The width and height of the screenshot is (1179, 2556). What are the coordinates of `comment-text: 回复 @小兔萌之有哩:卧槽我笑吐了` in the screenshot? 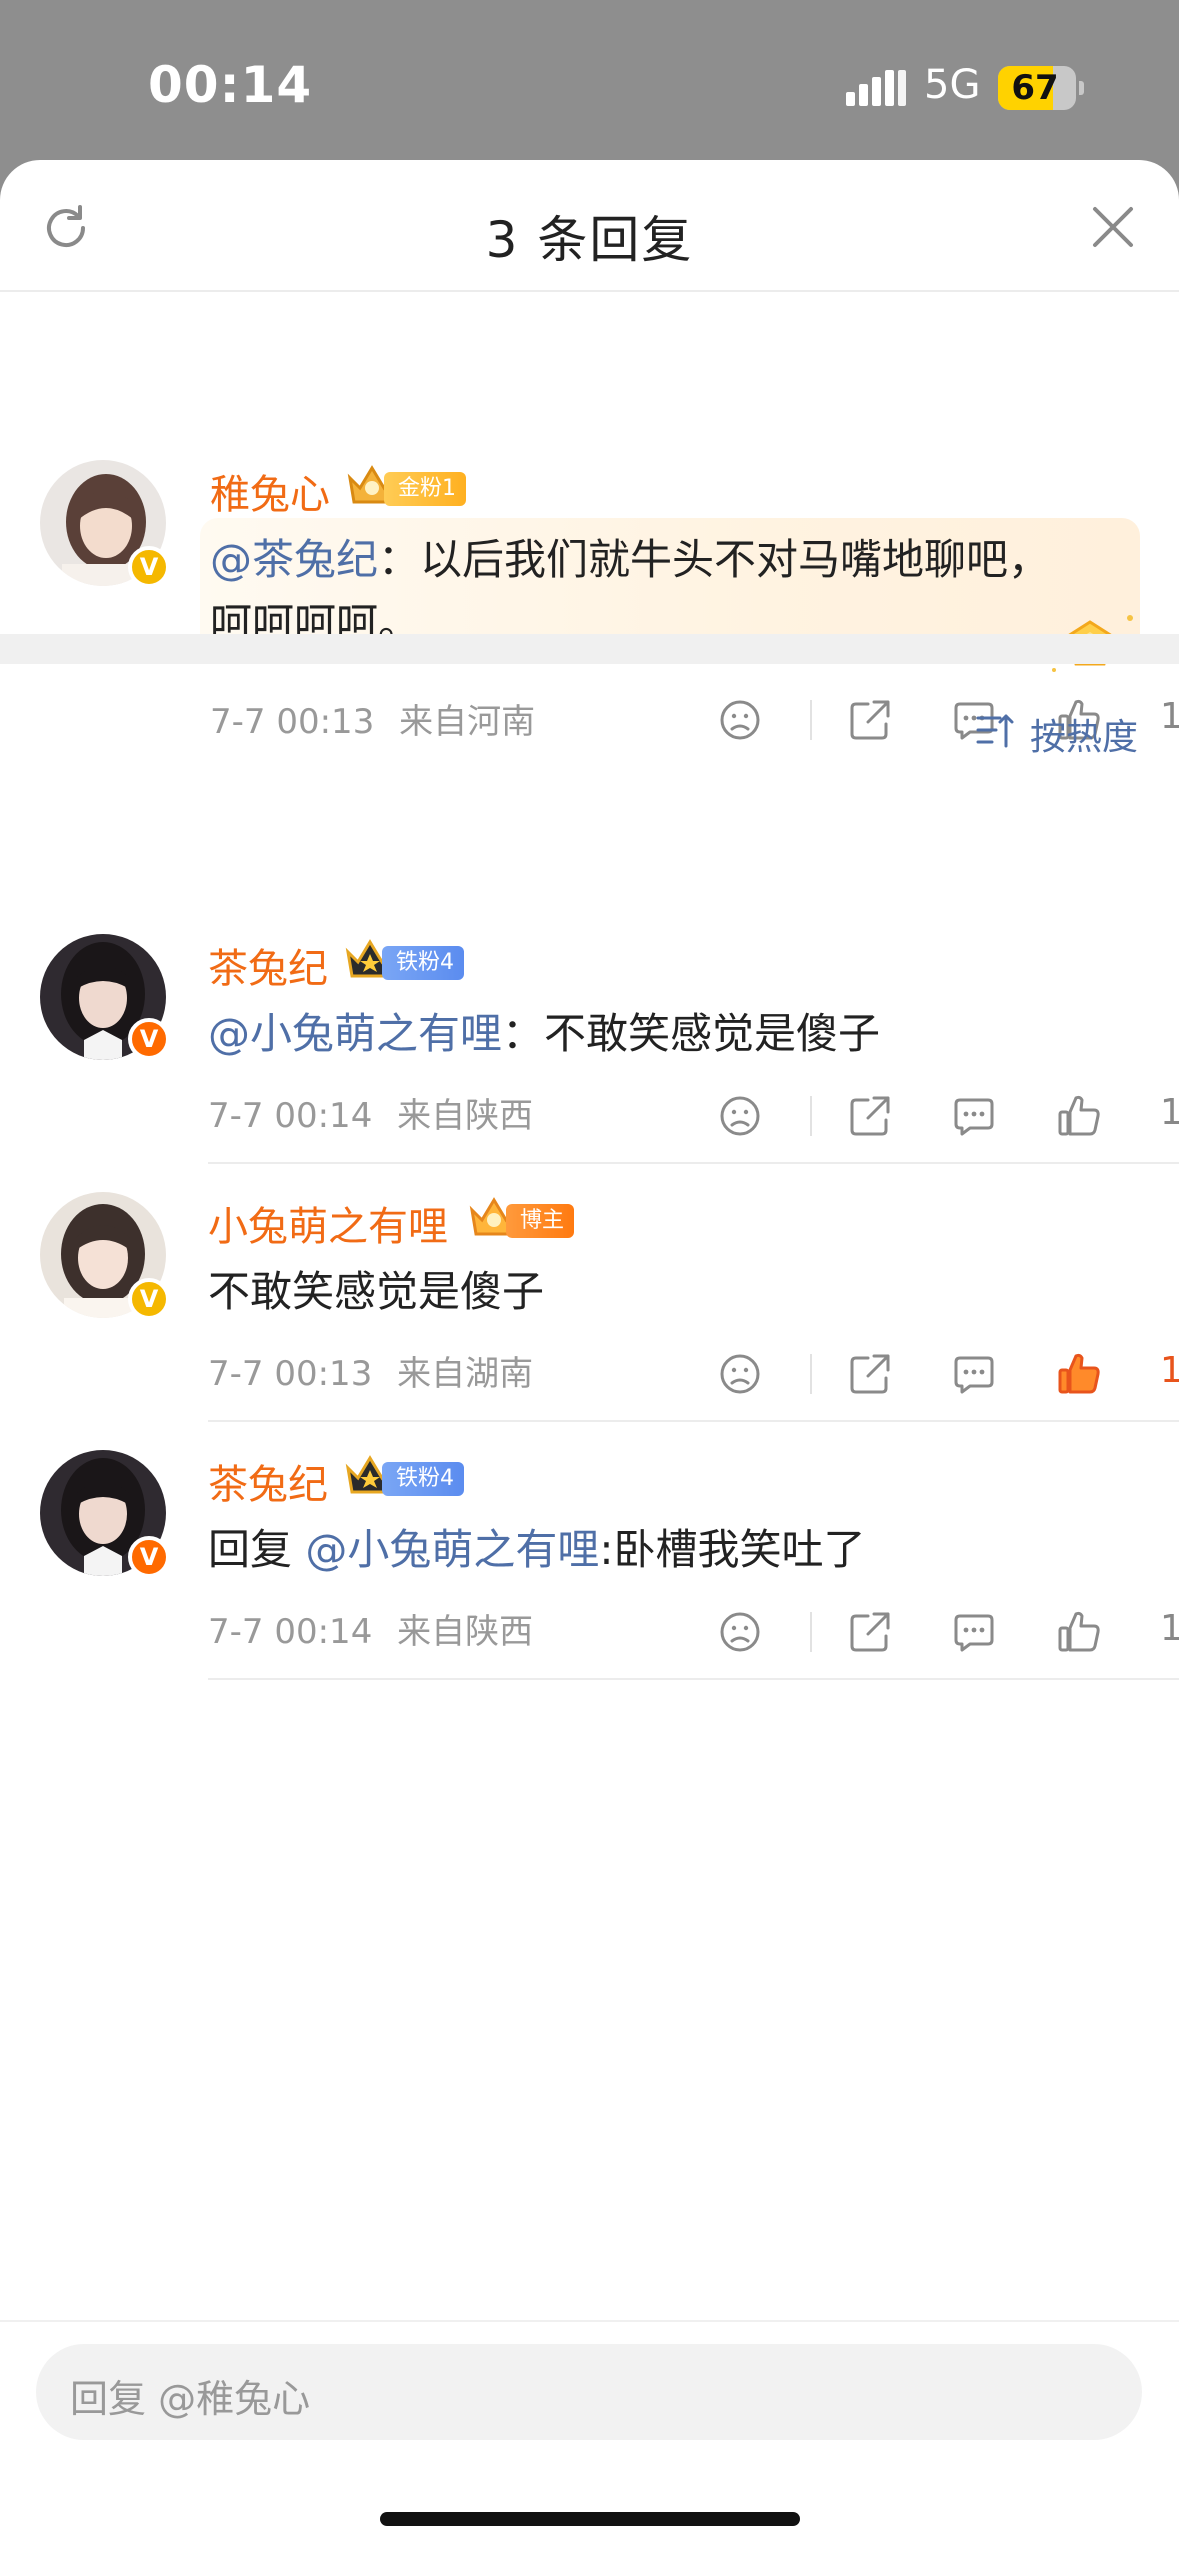 It's located at (537, 1550).